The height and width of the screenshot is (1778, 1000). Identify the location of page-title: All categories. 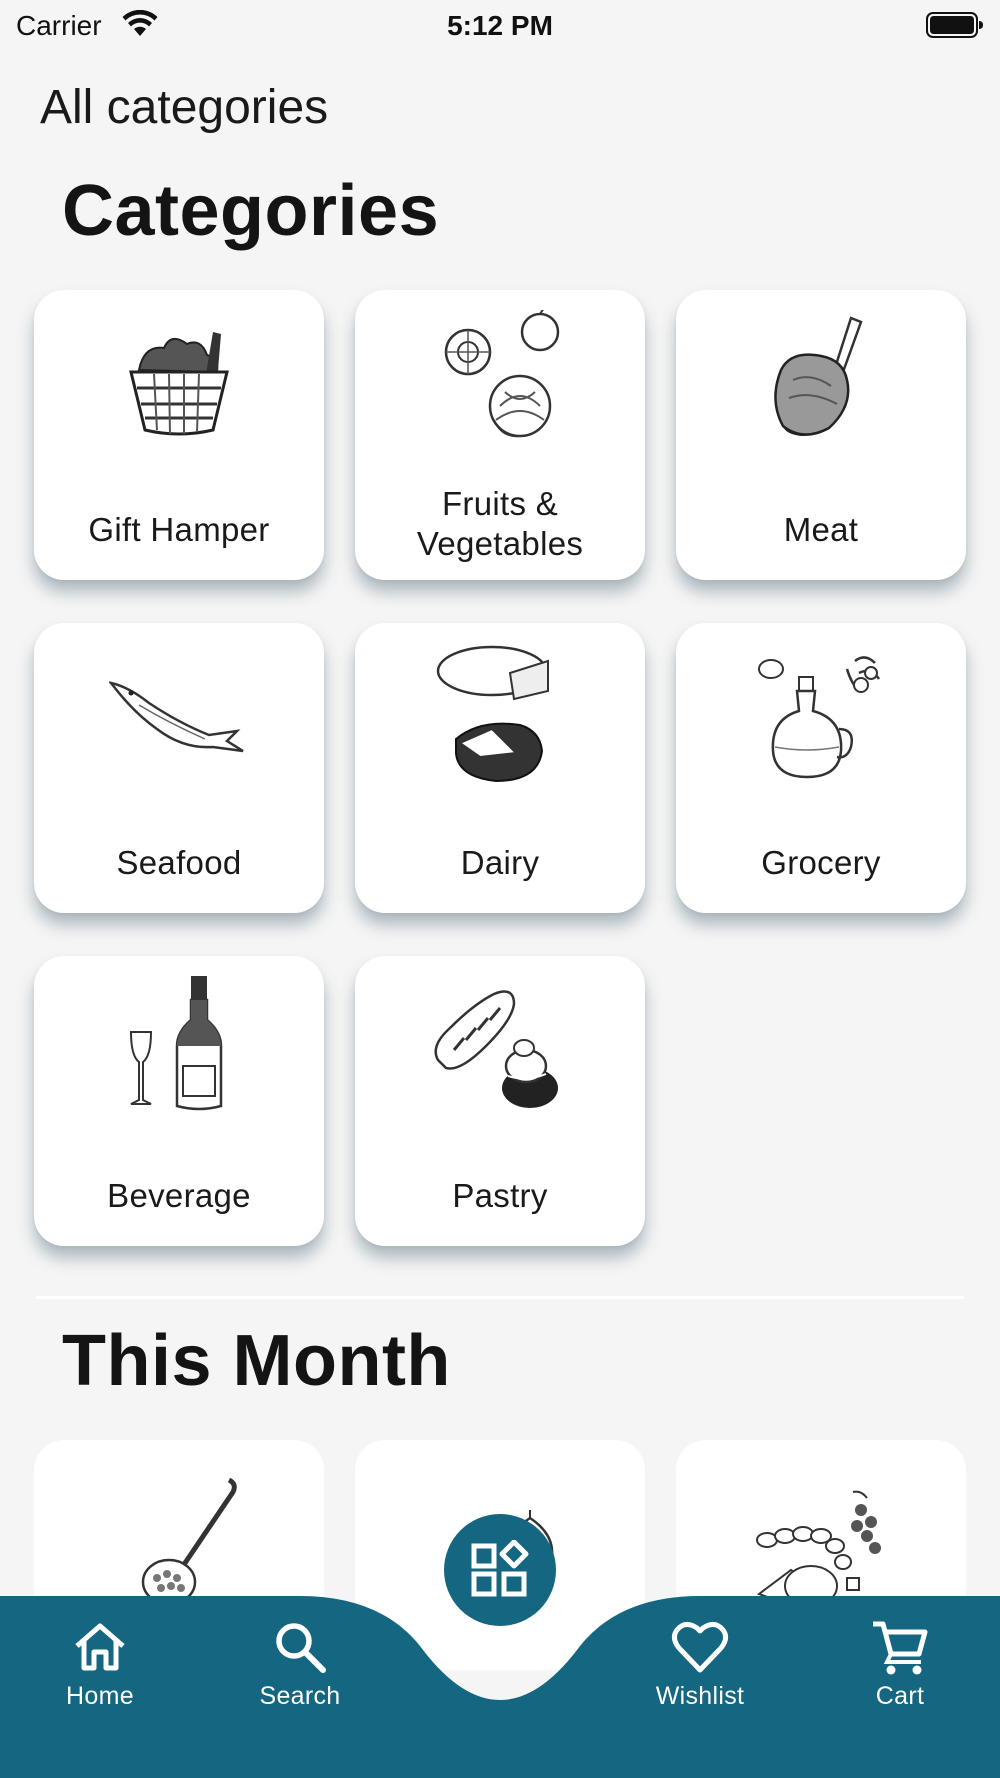
(184, 107).